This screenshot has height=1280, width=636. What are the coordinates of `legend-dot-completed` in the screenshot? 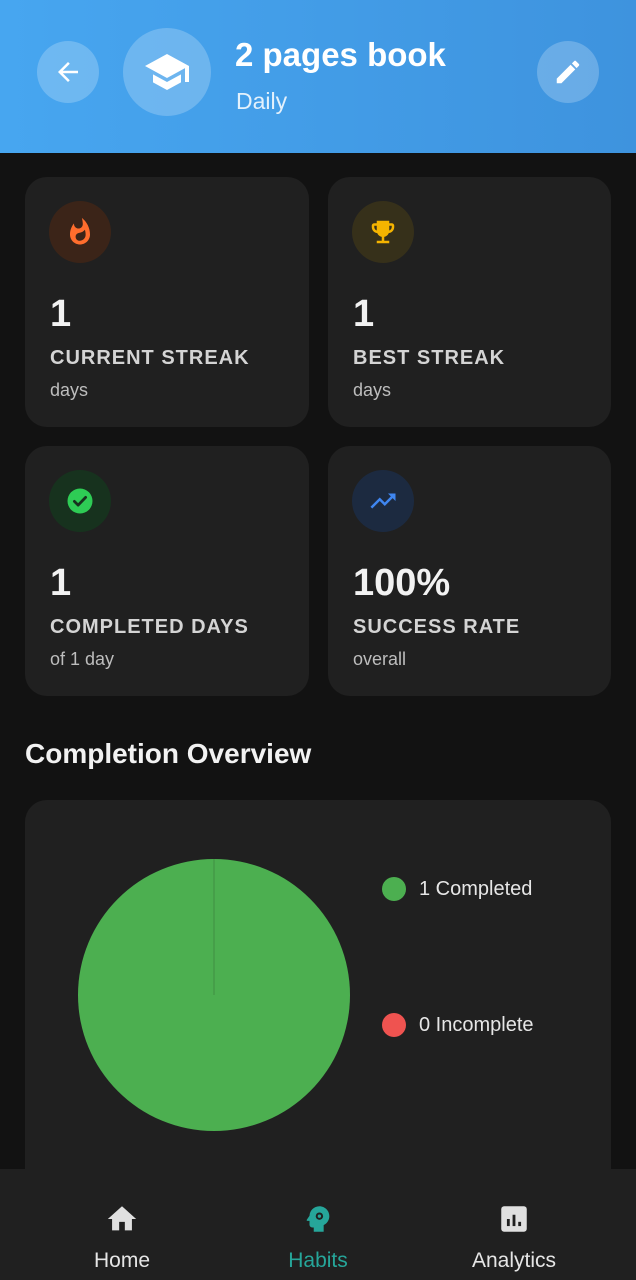 It's located at (394, 889).